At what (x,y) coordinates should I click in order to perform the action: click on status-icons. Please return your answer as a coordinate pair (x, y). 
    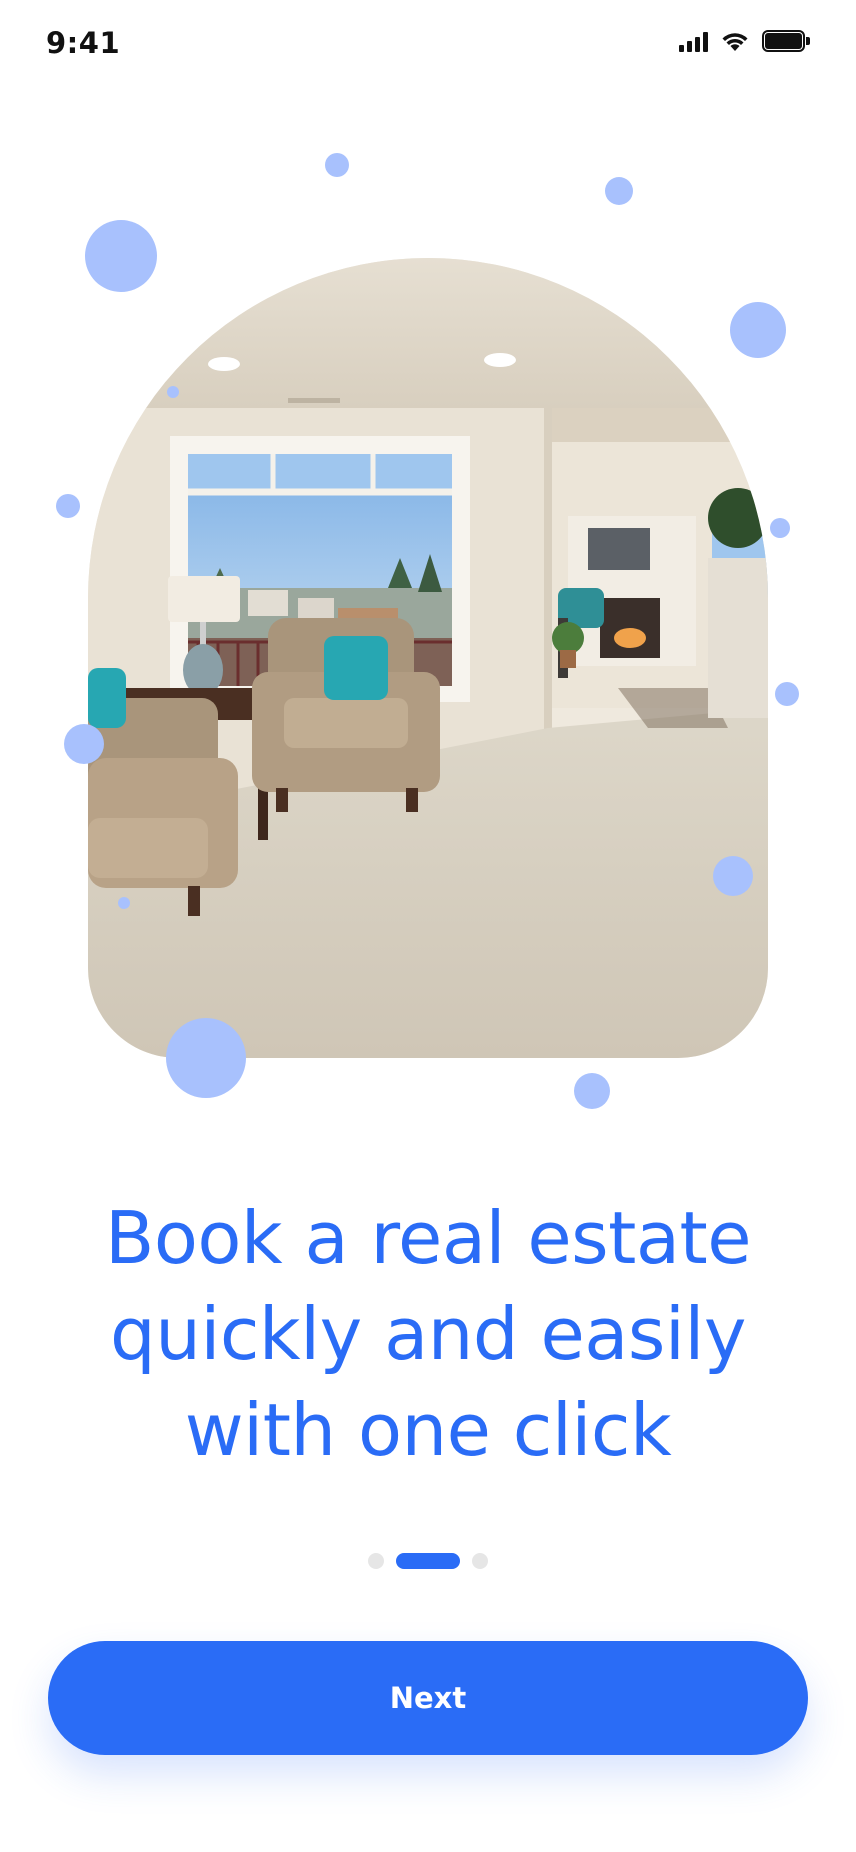
    Looking at the image, I should click on (744, 41).